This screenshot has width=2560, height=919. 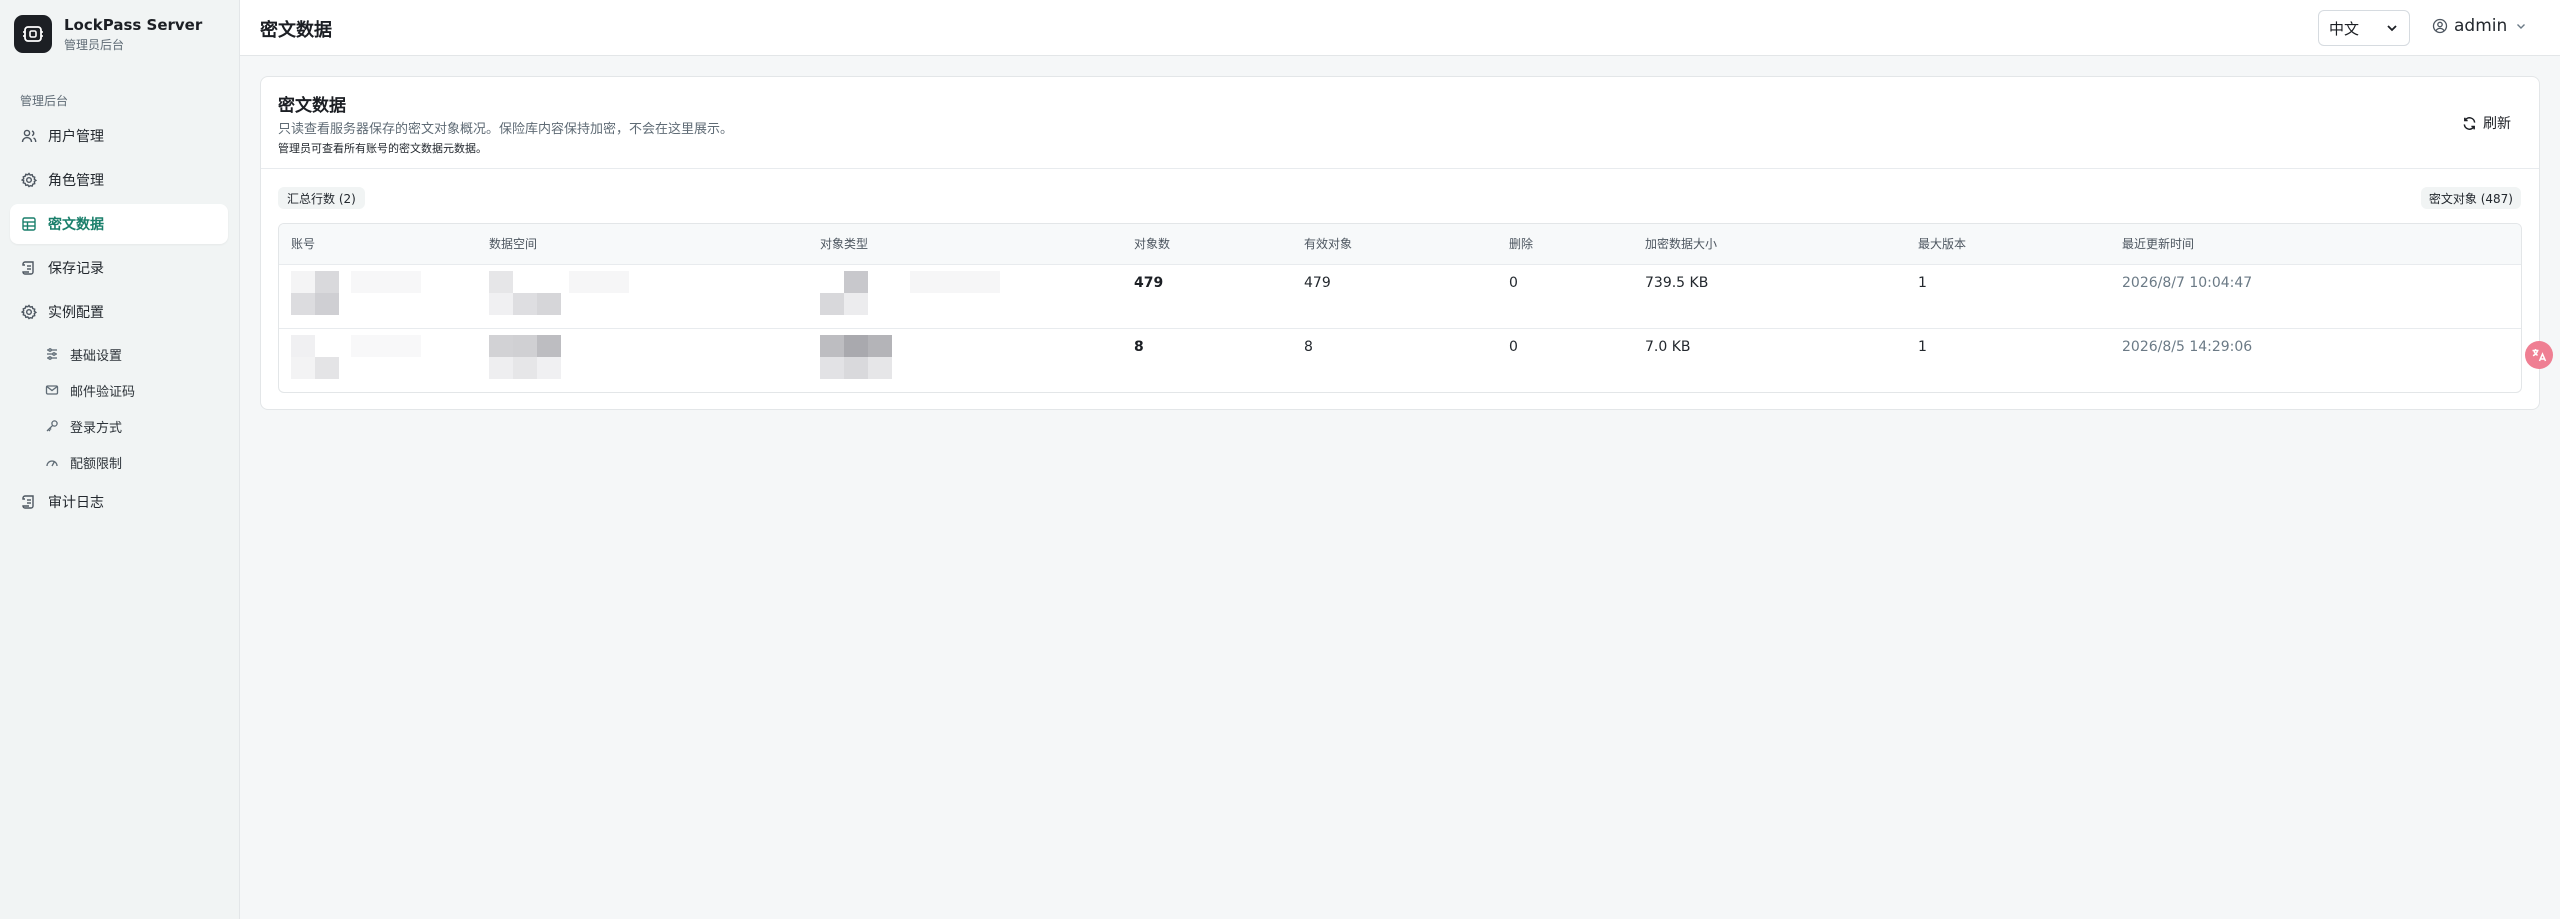 What do you see at coordinates (76, 503) in the screenshot?
I see `sidebar-item-label: 审计日志` at bounding box center [76, 503].